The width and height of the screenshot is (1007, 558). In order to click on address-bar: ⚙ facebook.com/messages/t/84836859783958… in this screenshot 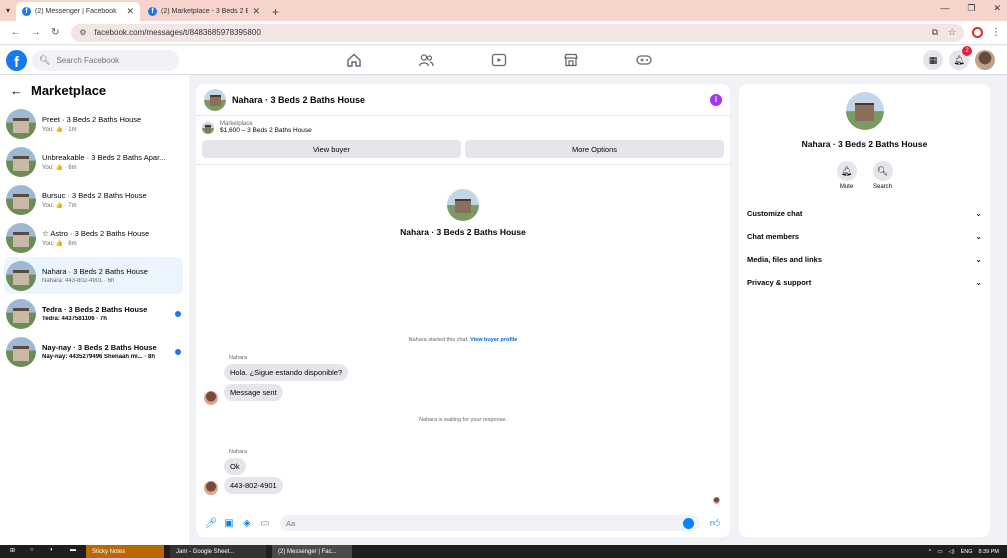, I will do `click(518, 32)`.